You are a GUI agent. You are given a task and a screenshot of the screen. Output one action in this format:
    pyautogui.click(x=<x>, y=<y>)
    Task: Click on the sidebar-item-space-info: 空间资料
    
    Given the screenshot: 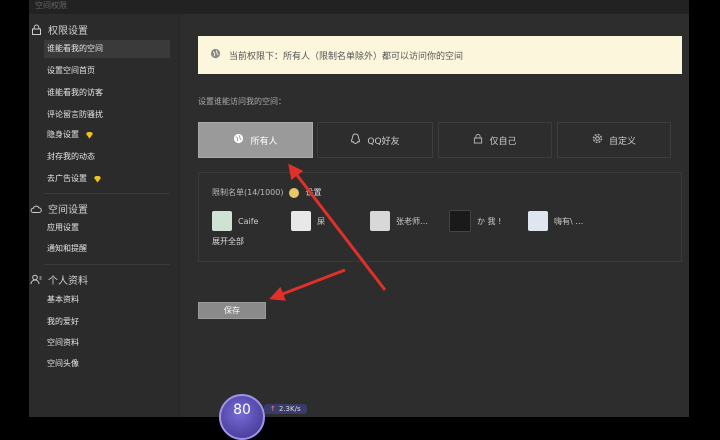 What is the action you would take?
    pyautogui.click(x=107, y=343)
    